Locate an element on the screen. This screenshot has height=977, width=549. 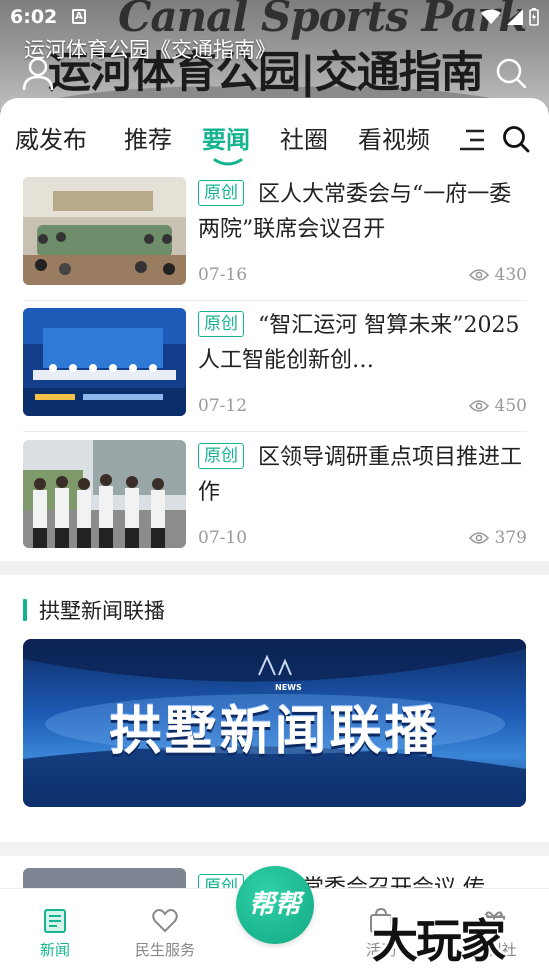
status-time: 6:02 is located at coordinates (34, 17).